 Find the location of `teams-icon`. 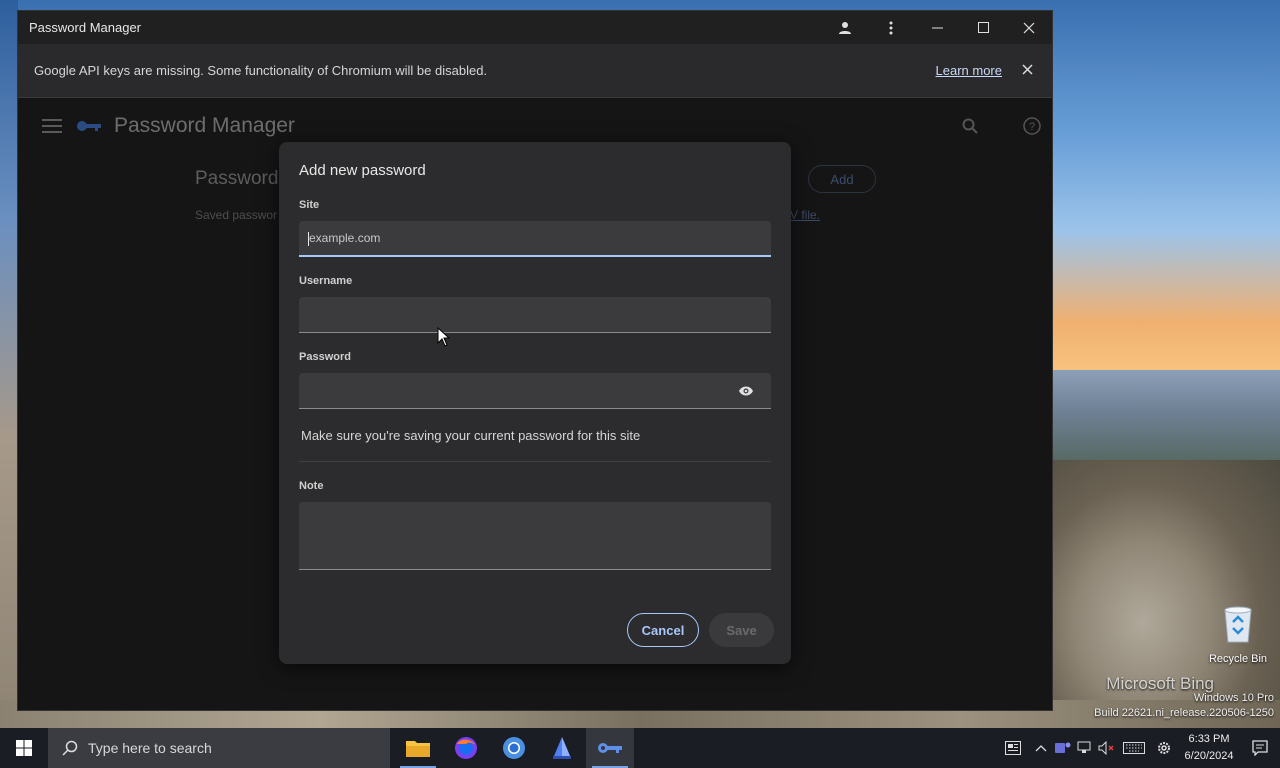

teams-icon is located at coordinates (1063, 748).